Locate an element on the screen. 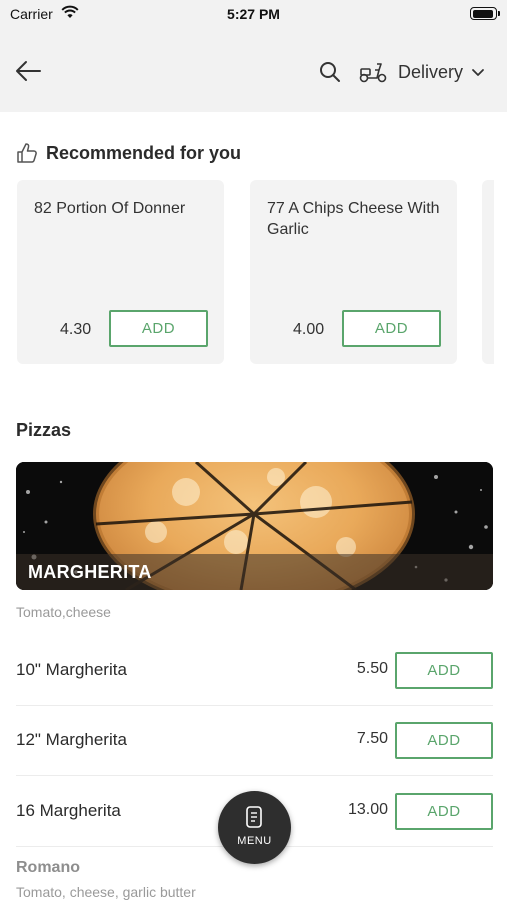 The height and width of the screenshot is (900, 507). menu-item-name: 10" Margherita is located at coordinates (71, 669).